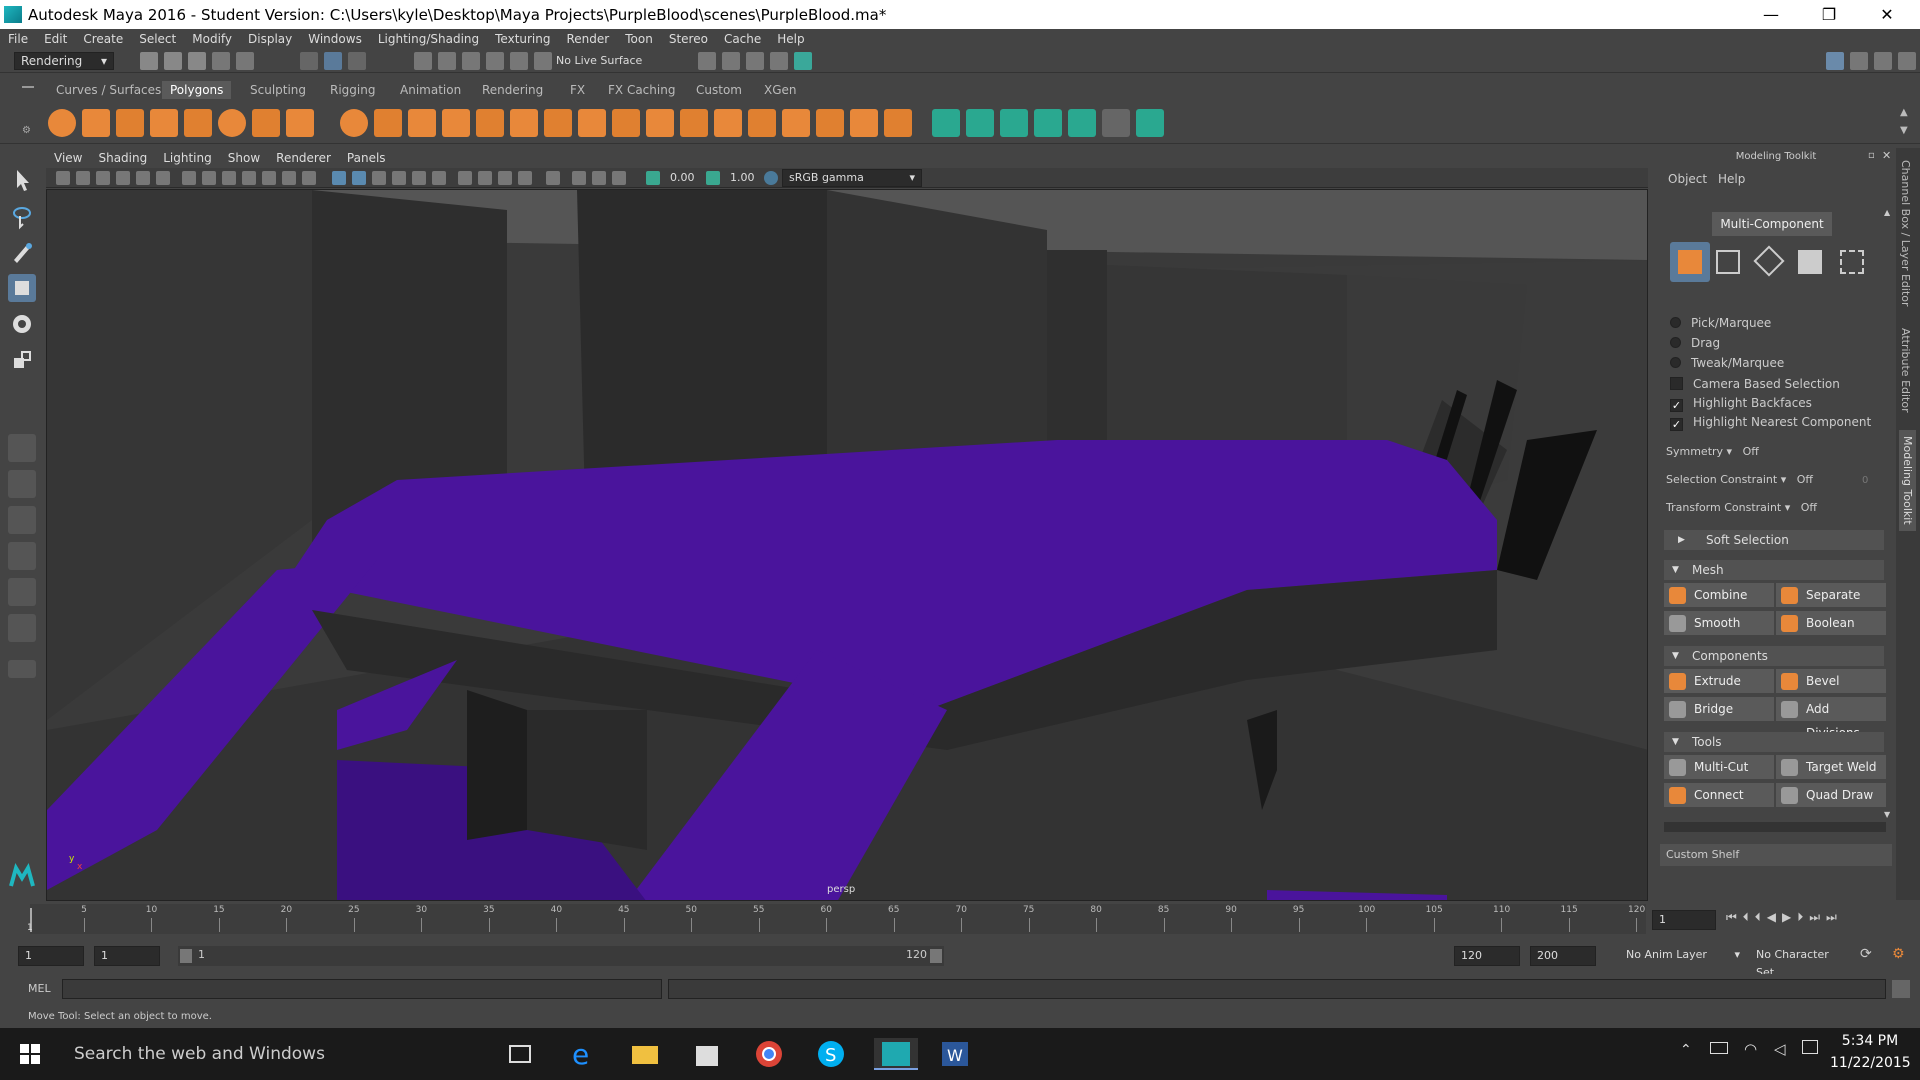 The height and width of the screenshot is (1080, 1920). Describe the element at coordinates (309, 178) in the screenshot. I see `safe-title-icon` at that location.